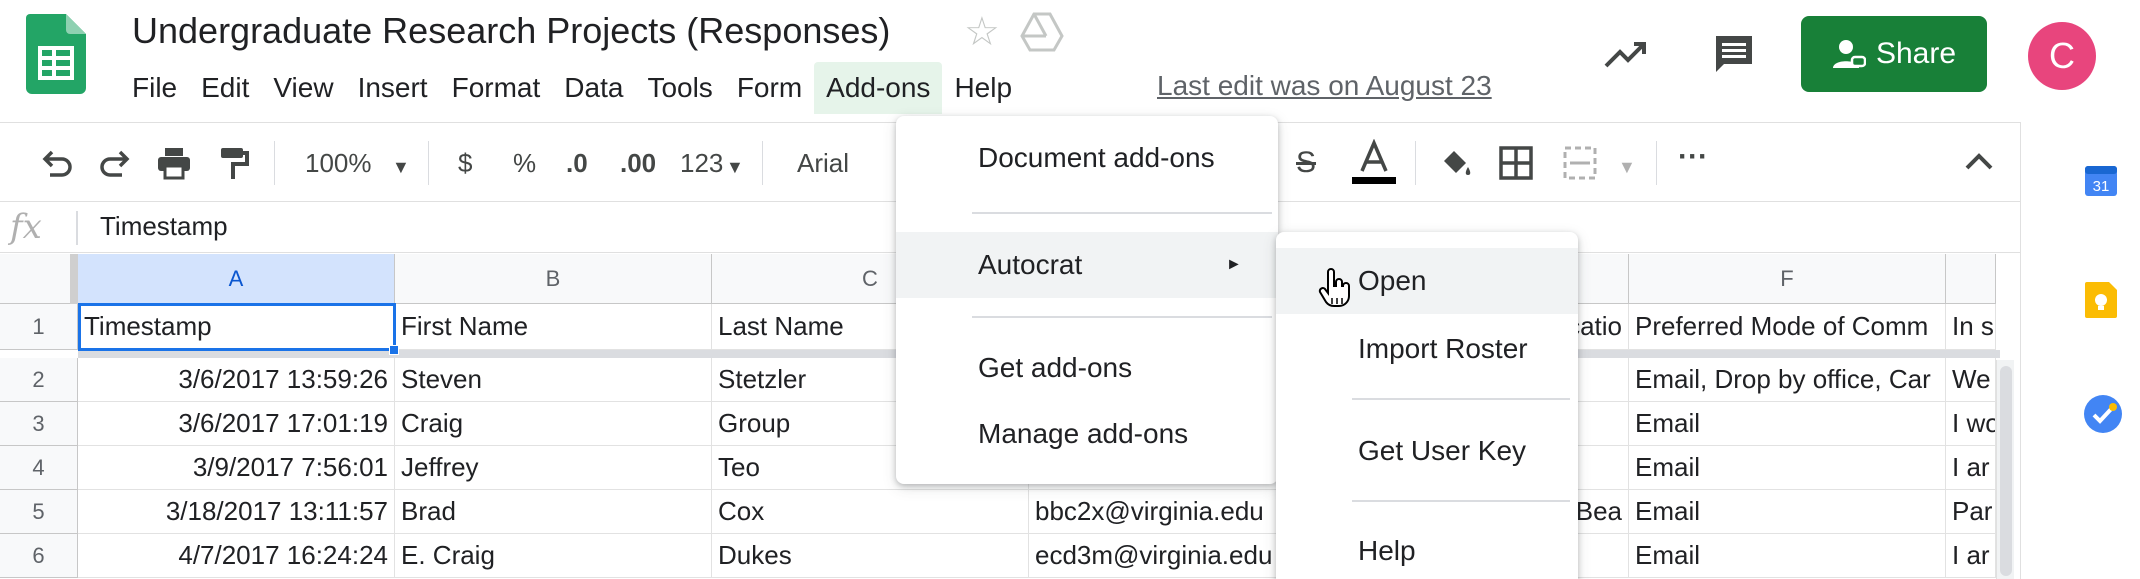  I want to click on menu-format: Format, so click(496, 88).